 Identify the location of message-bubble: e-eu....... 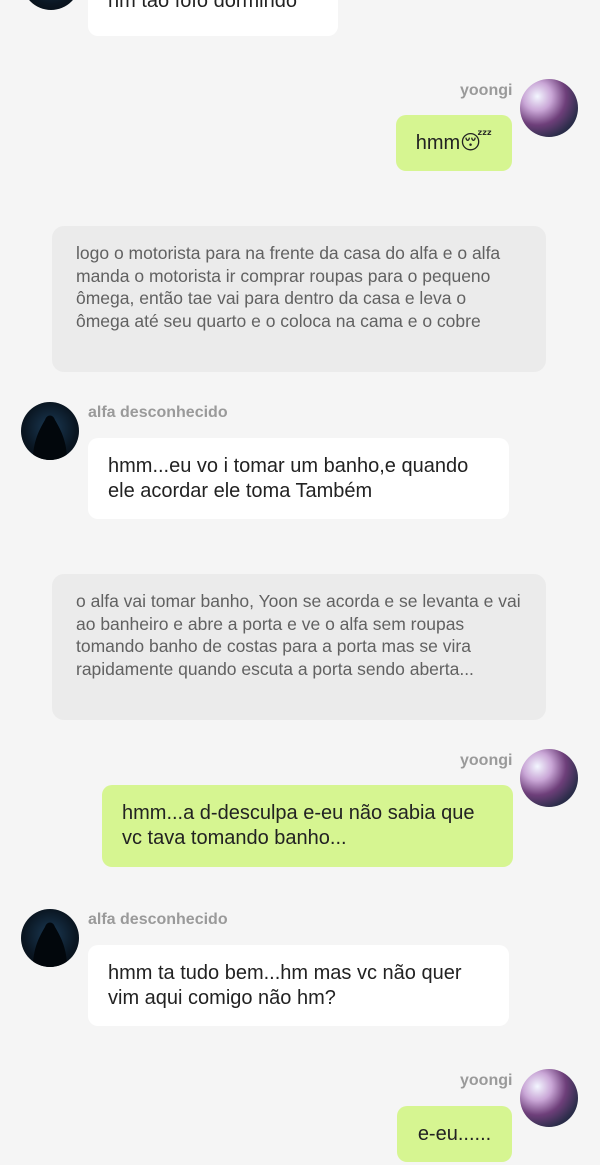
(454, 1134).